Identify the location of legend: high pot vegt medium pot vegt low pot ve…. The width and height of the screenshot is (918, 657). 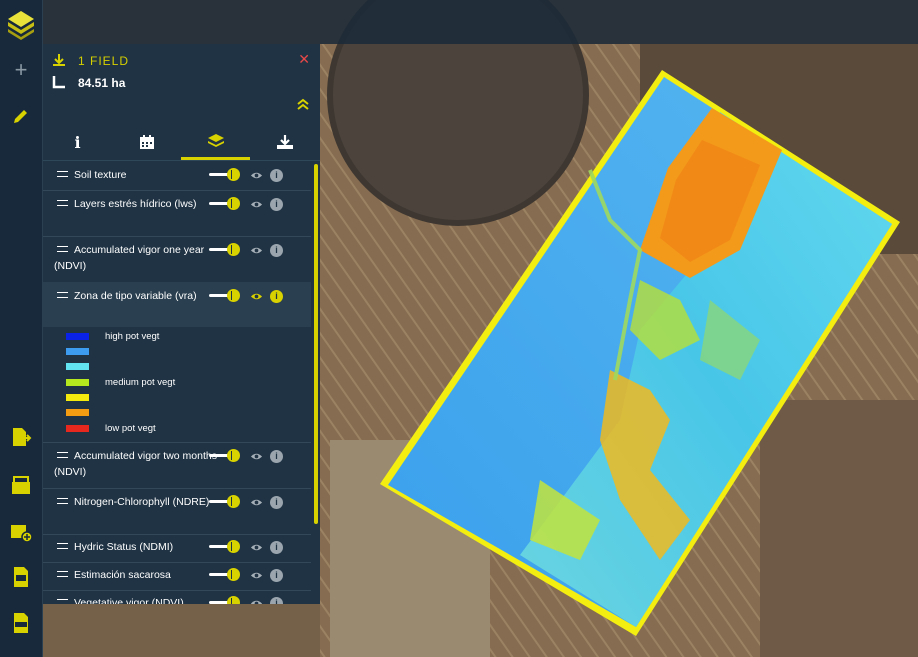
(177, 384).